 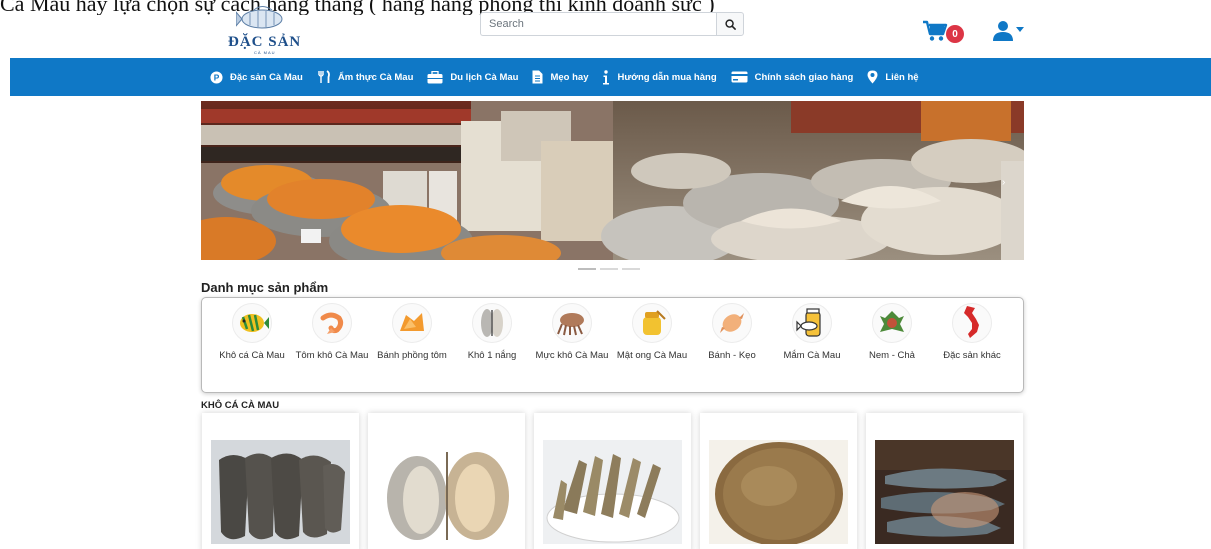 What do you see at coordinates (265, 287) in the screenshot?
I see `categories-heading: Danh mục sản phẩm` at bounding box center [265, 287].